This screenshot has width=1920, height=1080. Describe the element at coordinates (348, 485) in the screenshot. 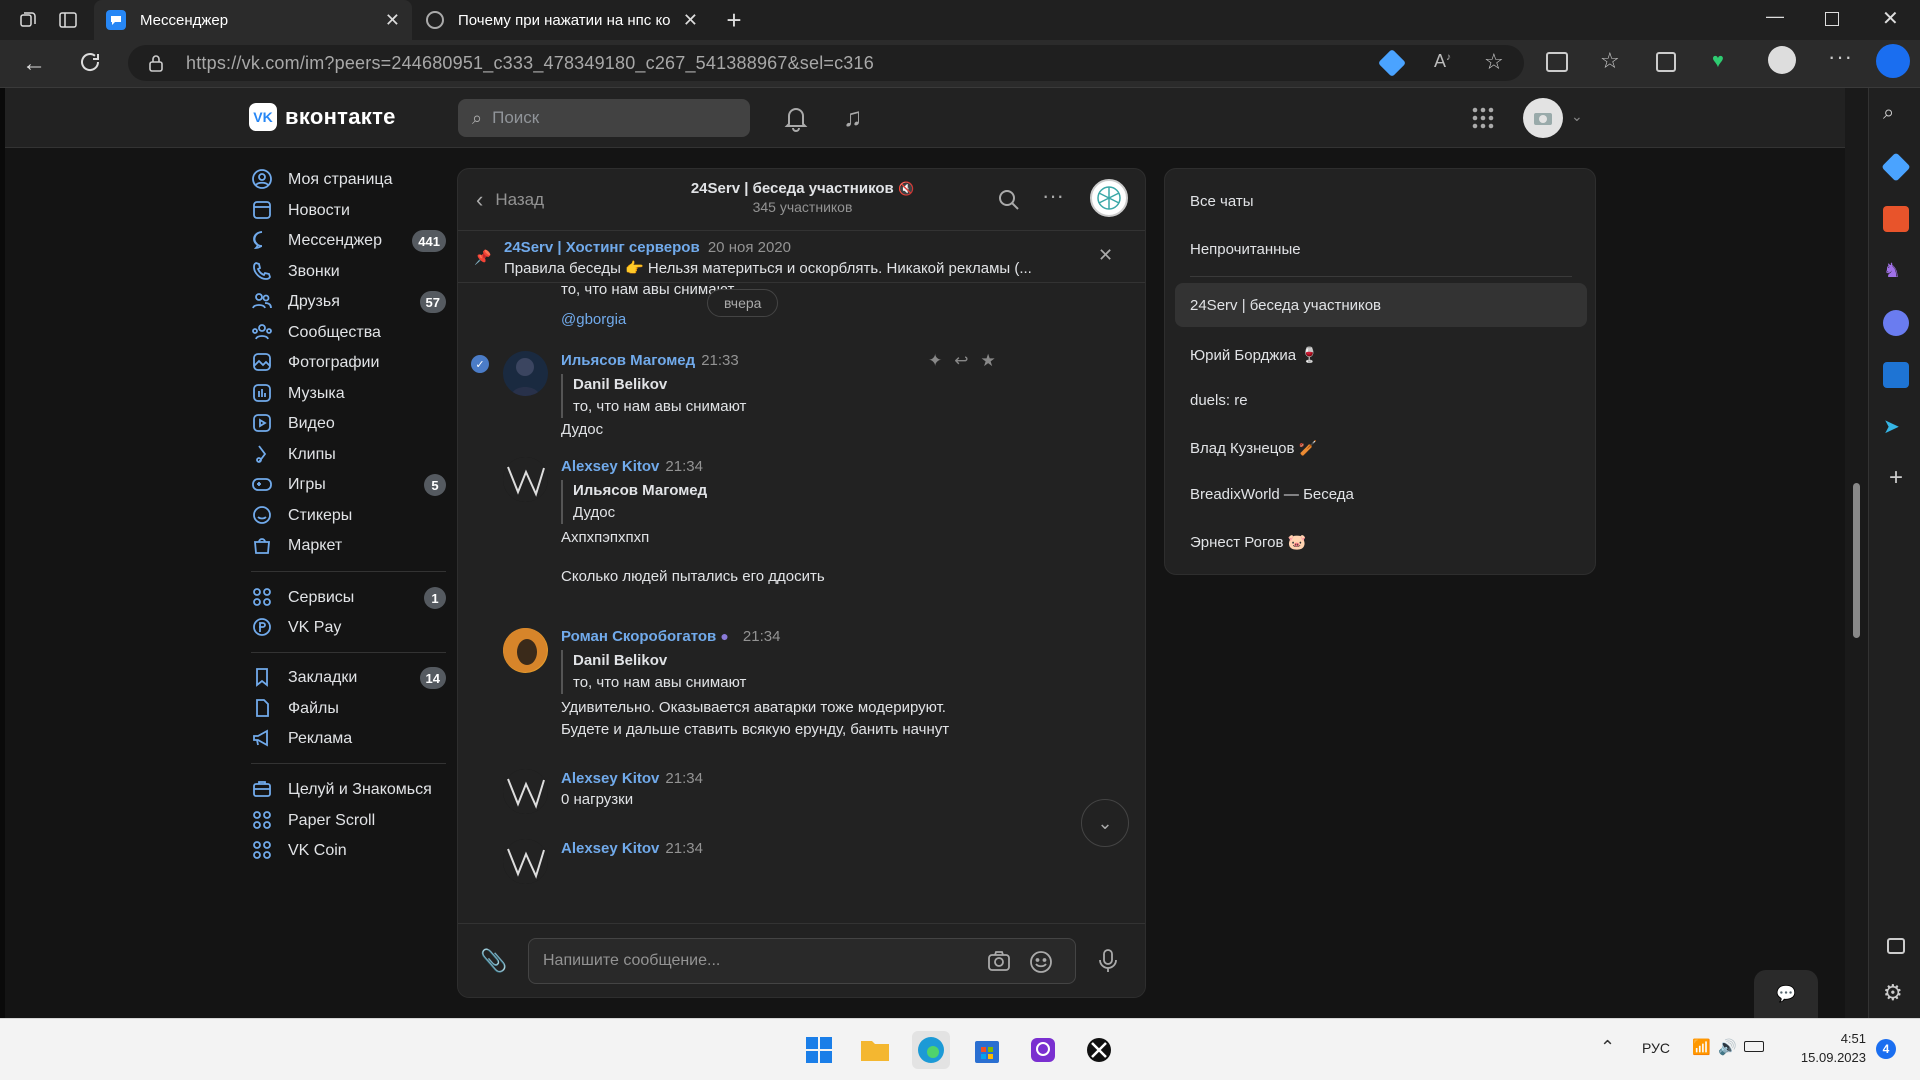

I see `nav-item-games: Игры 5` at that location.